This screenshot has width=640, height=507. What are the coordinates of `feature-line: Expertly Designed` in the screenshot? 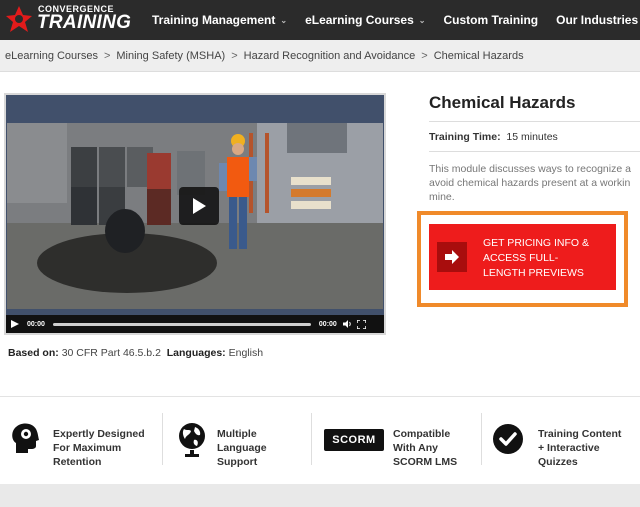 It's located at (99, 434).